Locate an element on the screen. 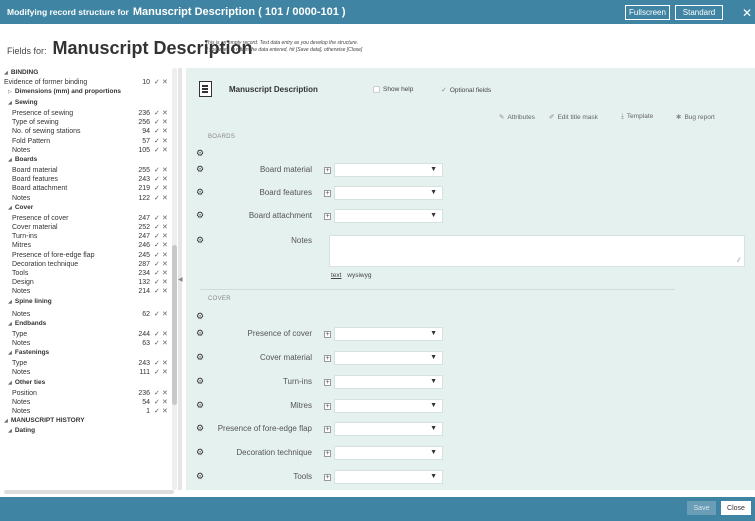  tree-field-item: Notes 54 ✓ ✕ is located at coordinates (92, 402).